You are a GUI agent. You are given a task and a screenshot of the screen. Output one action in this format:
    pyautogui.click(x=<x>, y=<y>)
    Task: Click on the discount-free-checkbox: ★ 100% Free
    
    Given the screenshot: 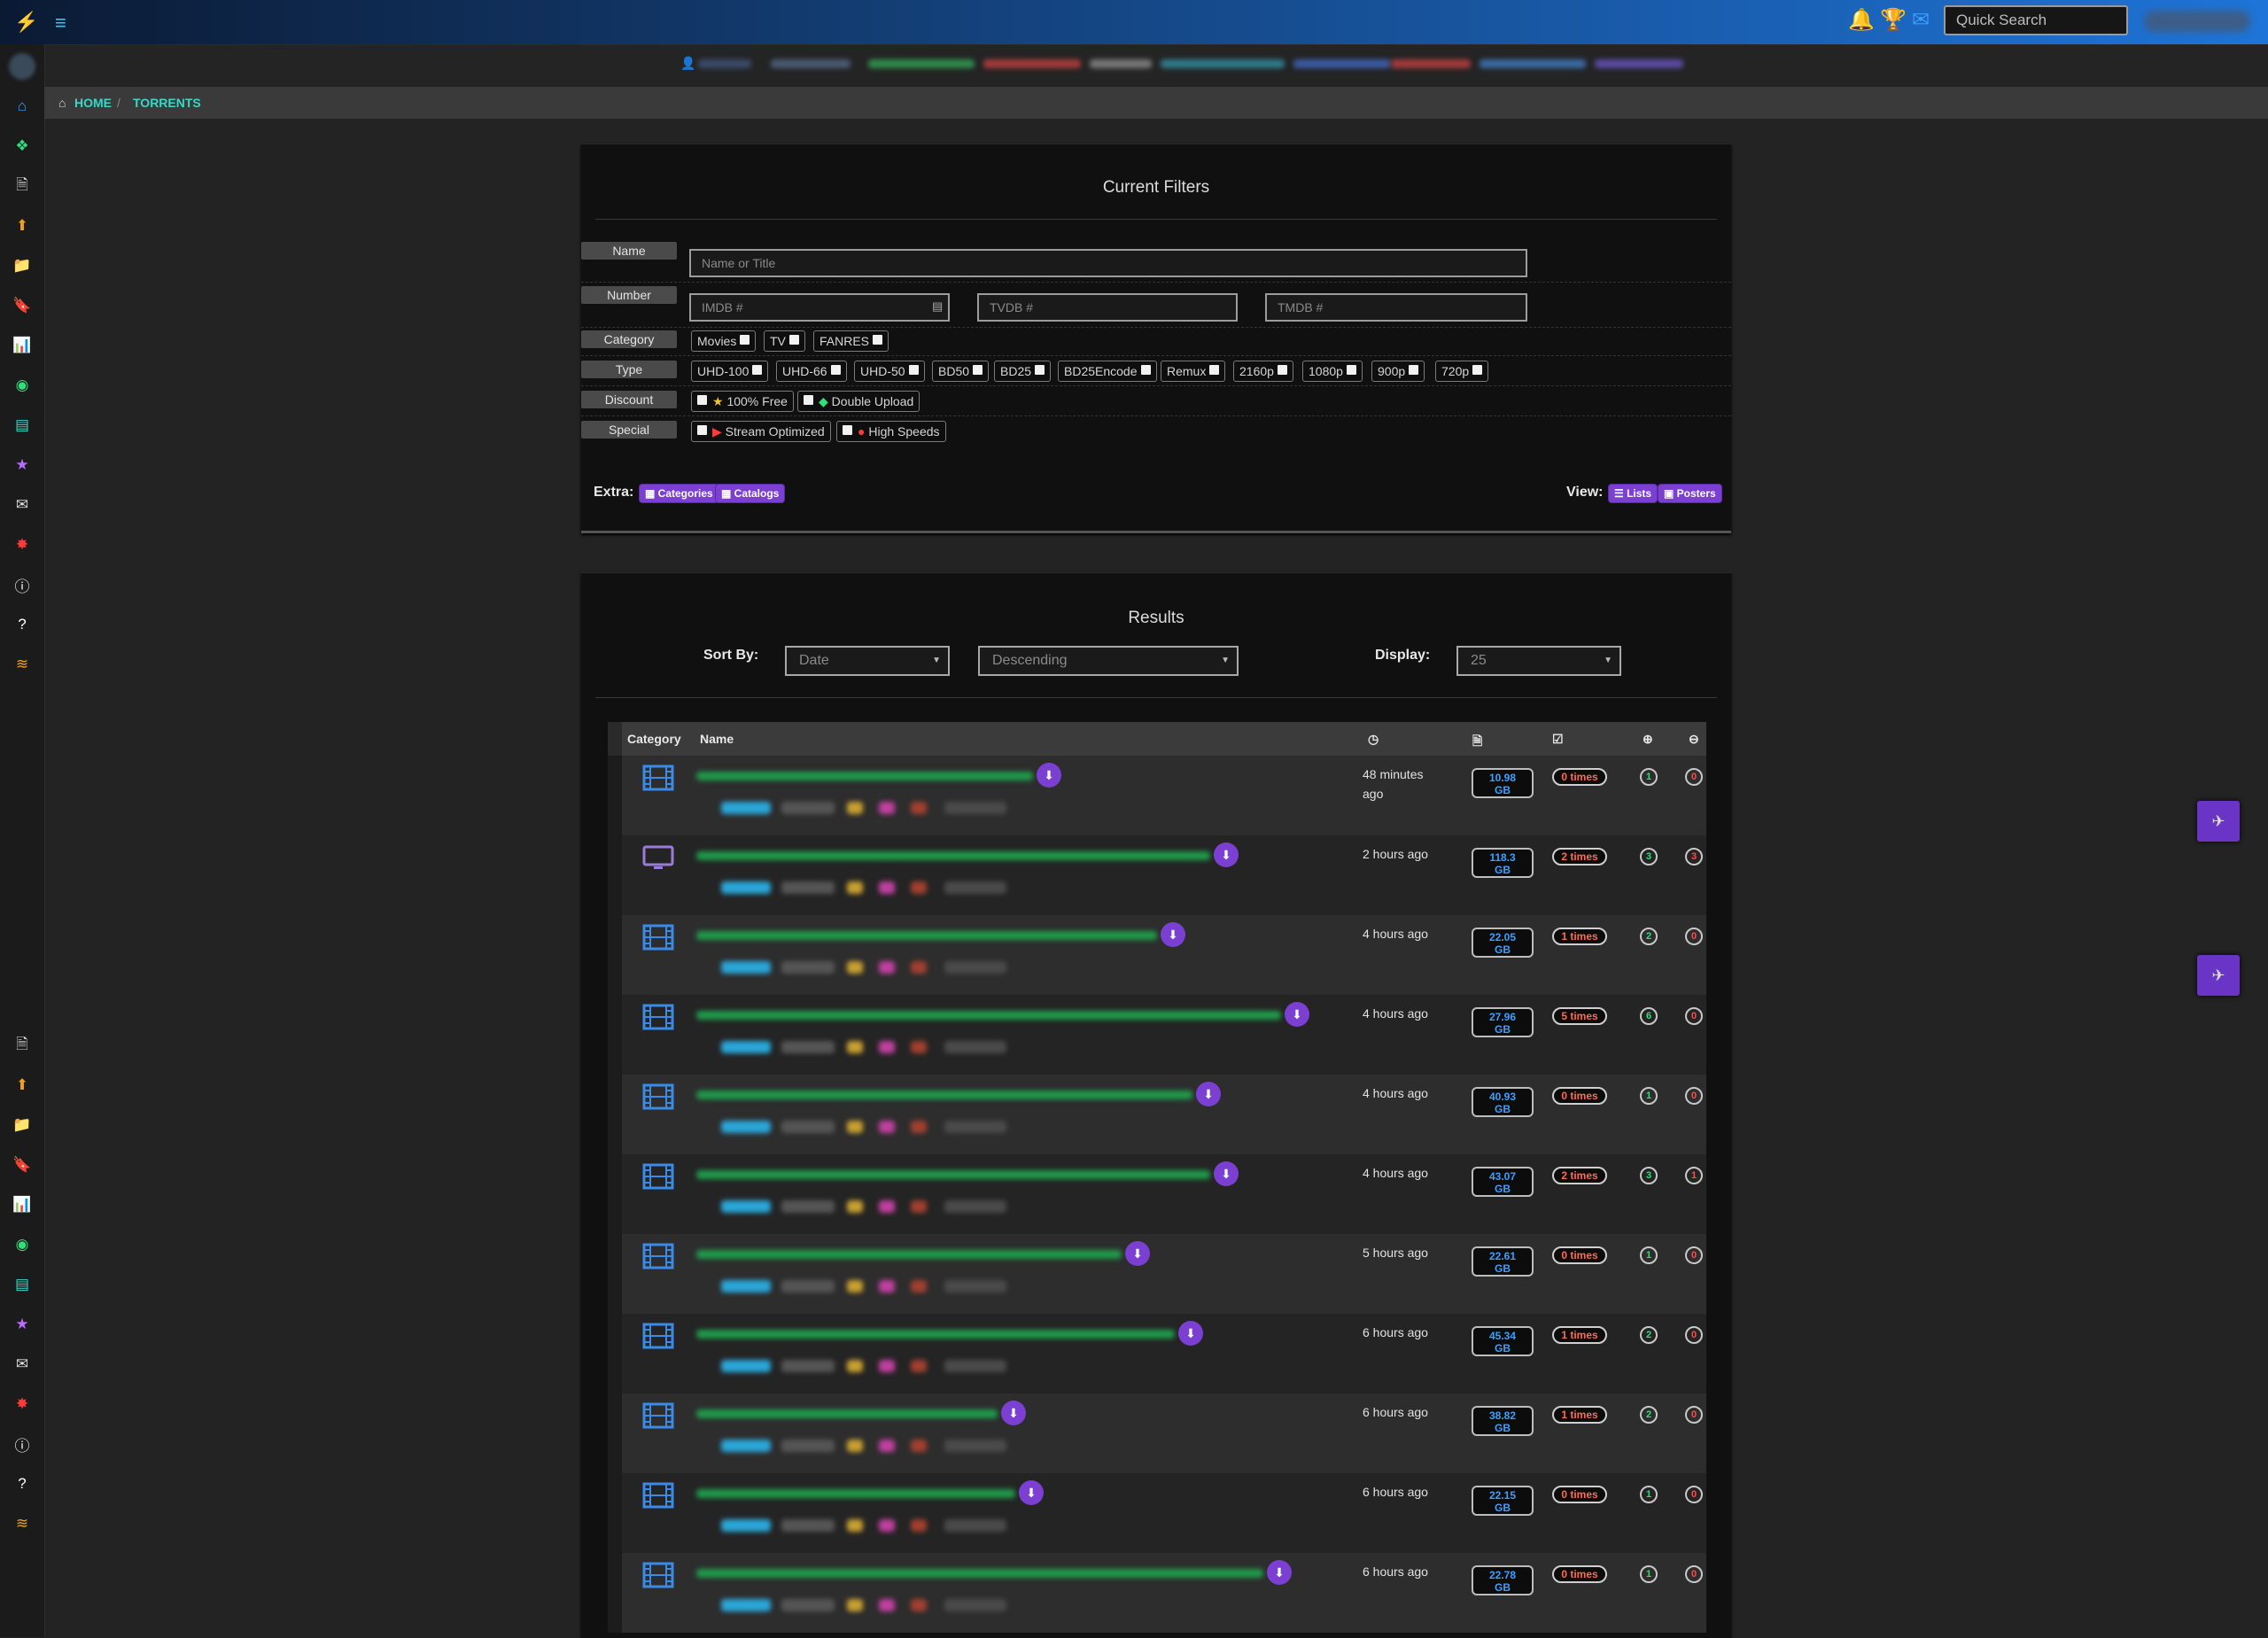 What is the action you would take?
    pyautogui.click(x=742, y=401)
    